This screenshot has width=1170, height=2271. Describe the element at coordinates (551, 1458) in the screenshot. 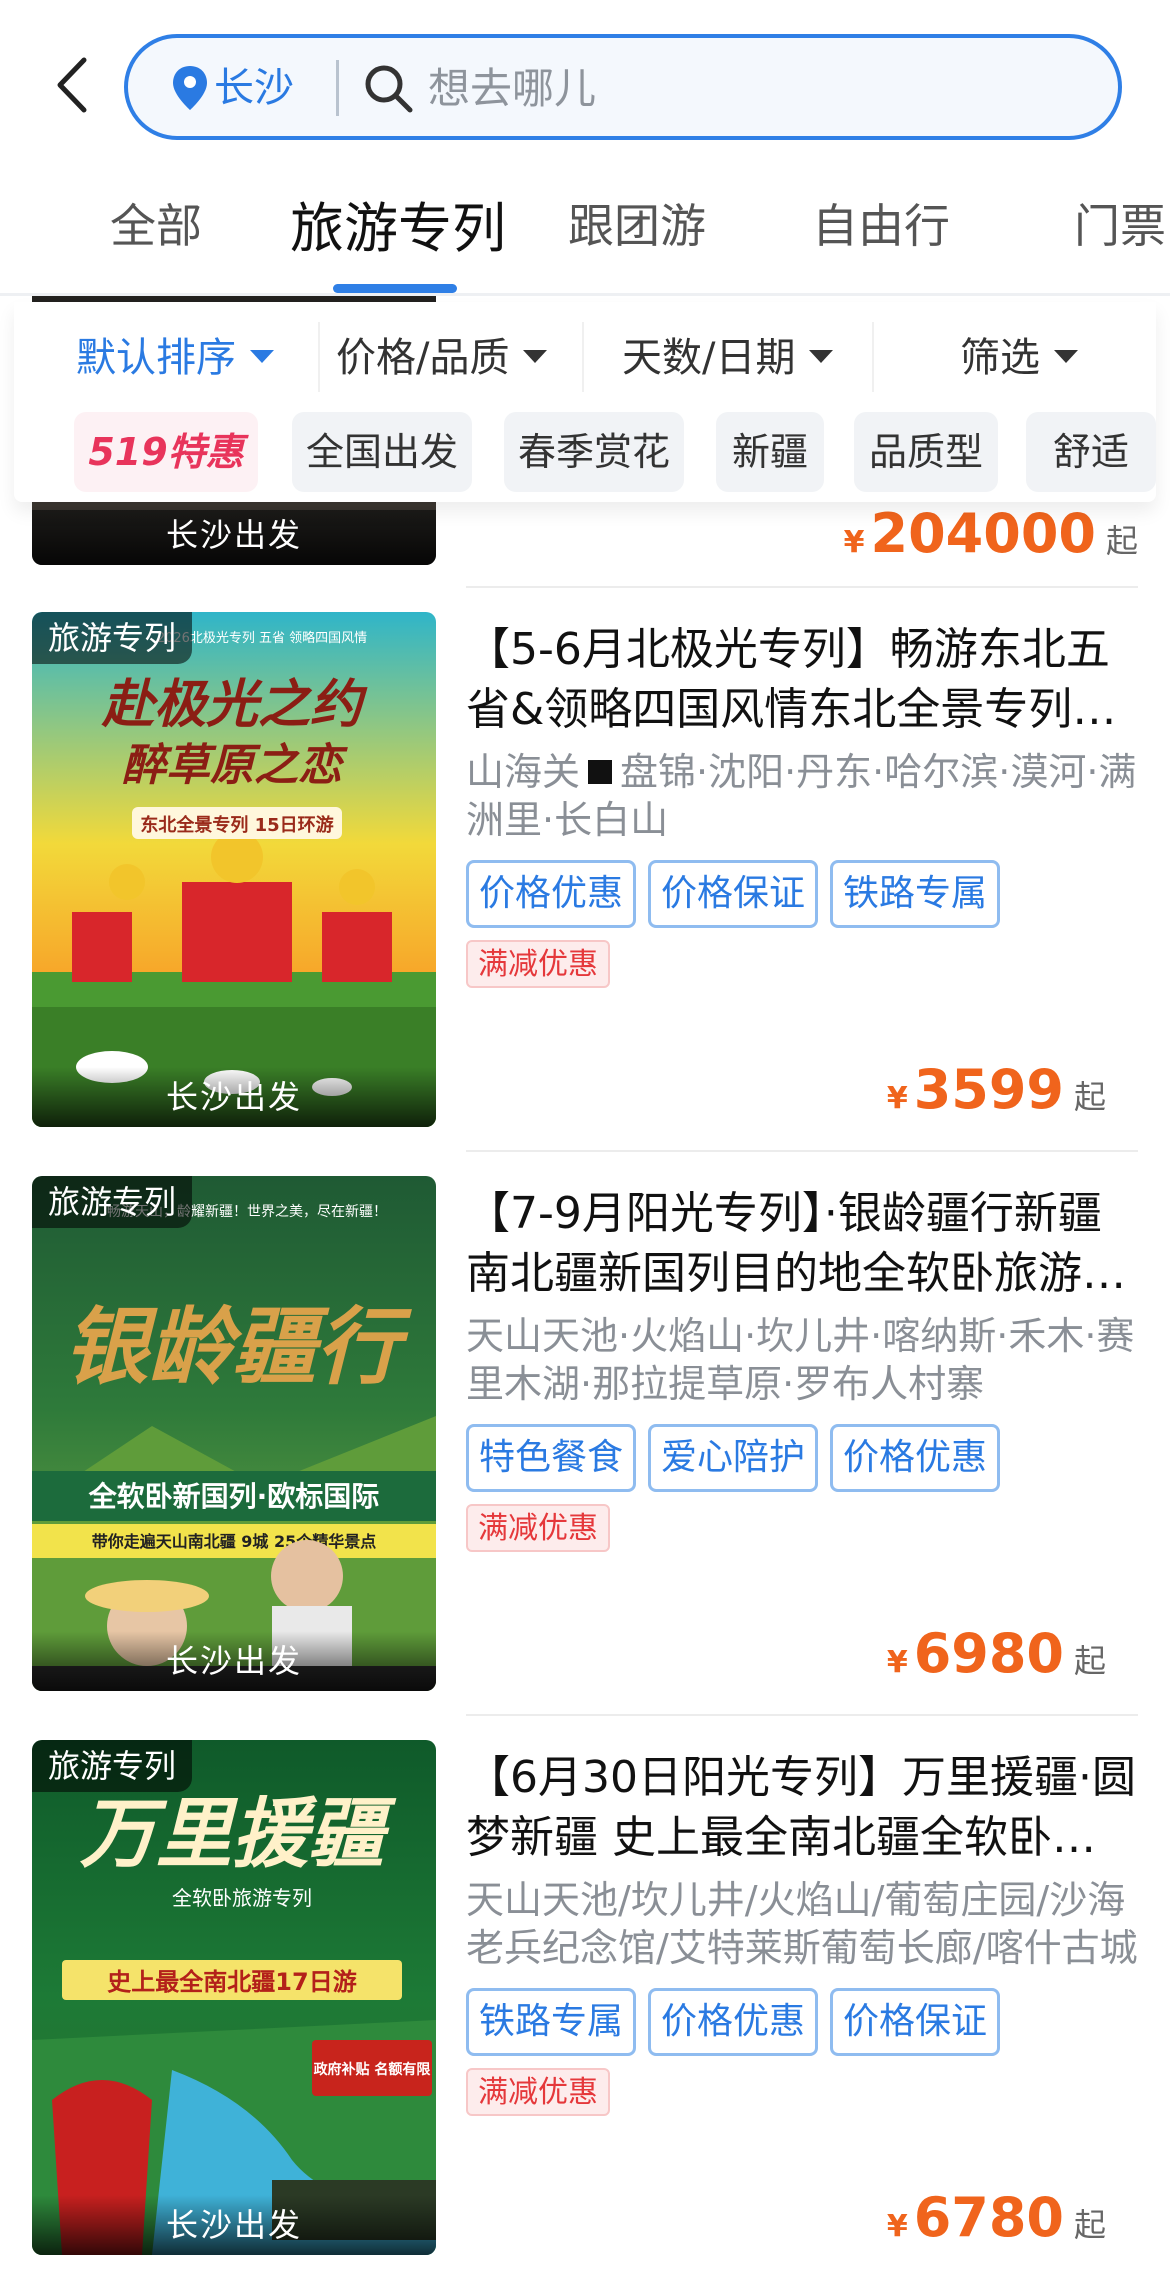

I see `feature-badge: 特色餐食` at that location.